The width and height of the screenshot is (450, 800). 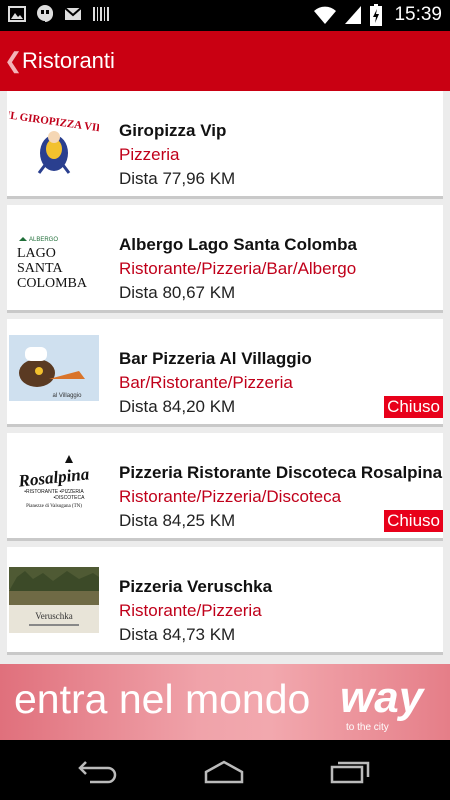 I want to click on way-logo-tagline: to the city, so click(x=367, y=727).